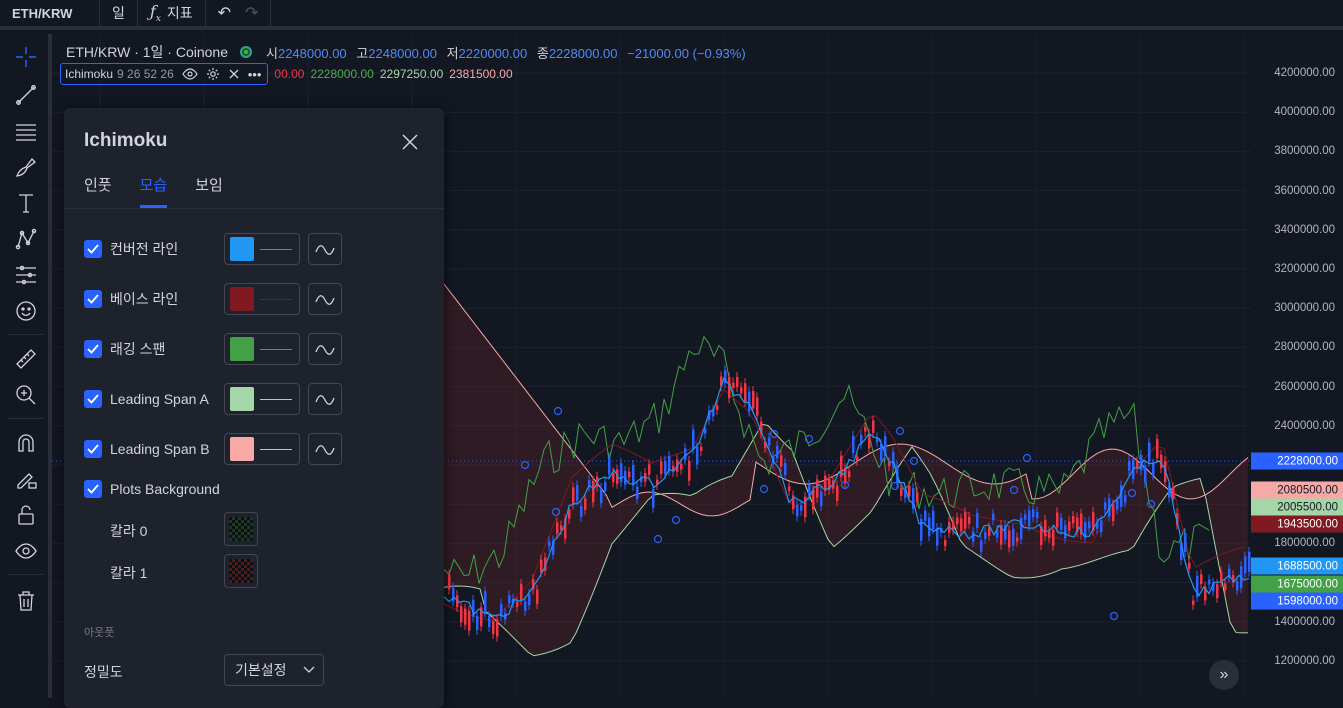  Describe the element at coordinates (26, 311) in the screenshot. I see `emoji-tool` at that location.